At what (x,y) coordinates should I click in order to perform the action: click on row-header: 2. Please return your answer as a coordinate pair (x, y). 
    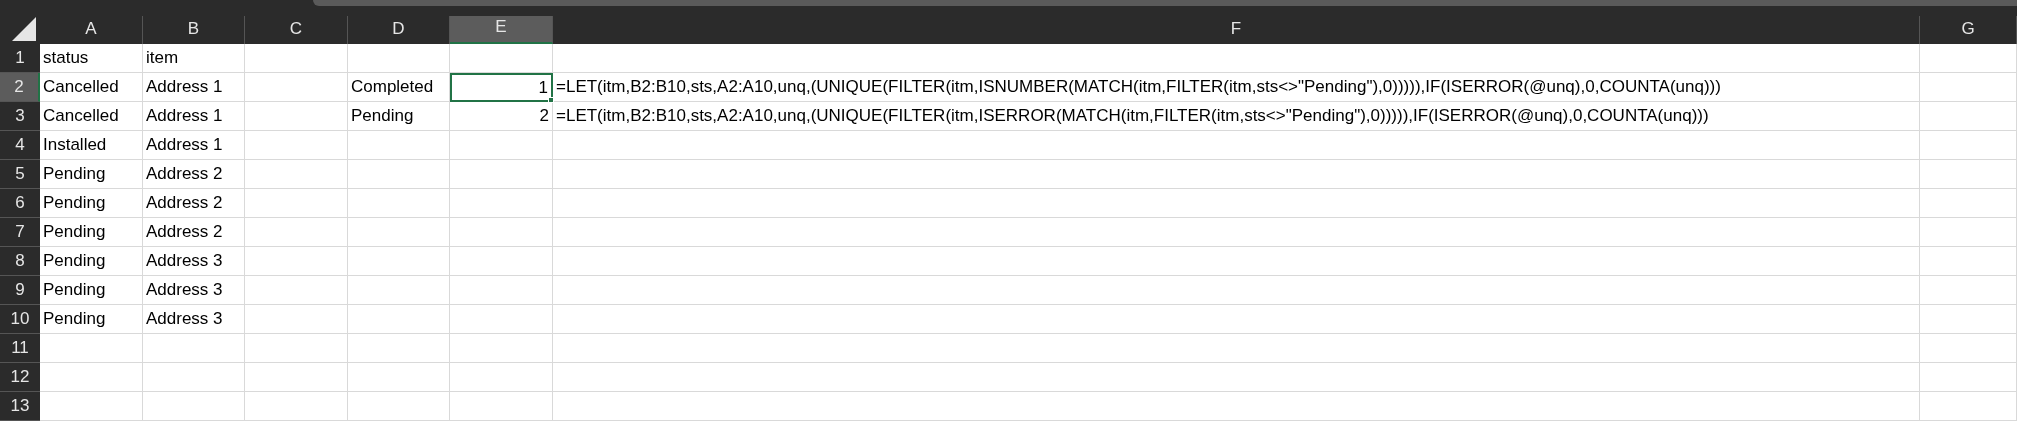
    Looking at the image, I should click on (20, 87).